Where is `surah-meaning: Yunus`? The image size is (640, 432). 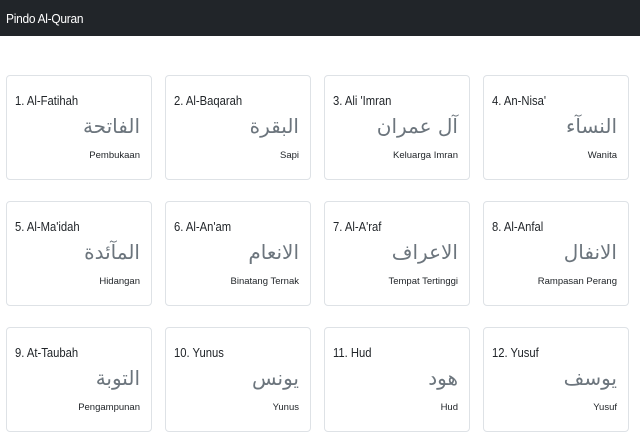
surah-meaning: Yunus is located at coordinates (285, 407).